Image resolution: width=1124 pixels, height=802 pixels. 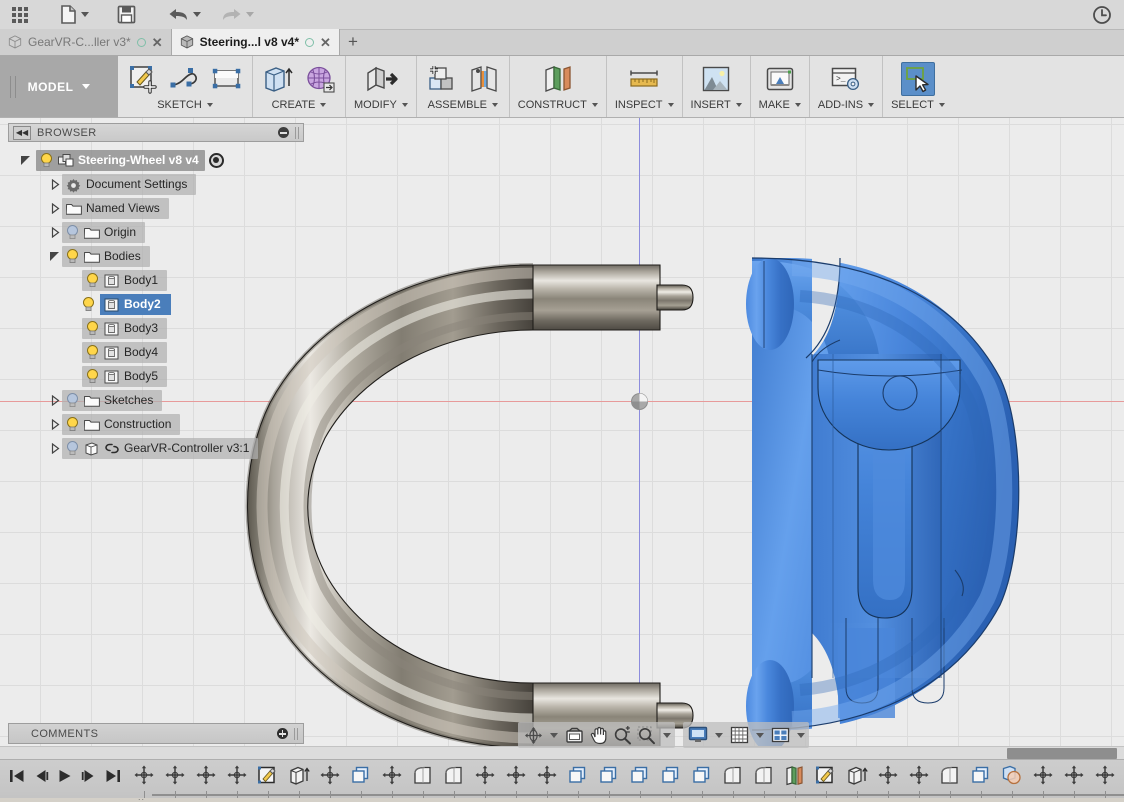 What do you see at coordinates (185, 105) in the screenshot?
I see `ribbon-panel-label-sketch: SKETCH` at bounding box center [185, 105].